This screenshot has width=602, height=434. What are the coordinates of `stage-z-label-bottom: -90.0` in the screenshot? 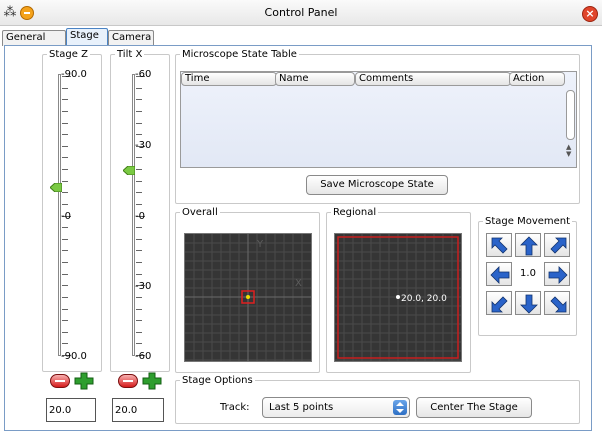 It's located at (74, 356).